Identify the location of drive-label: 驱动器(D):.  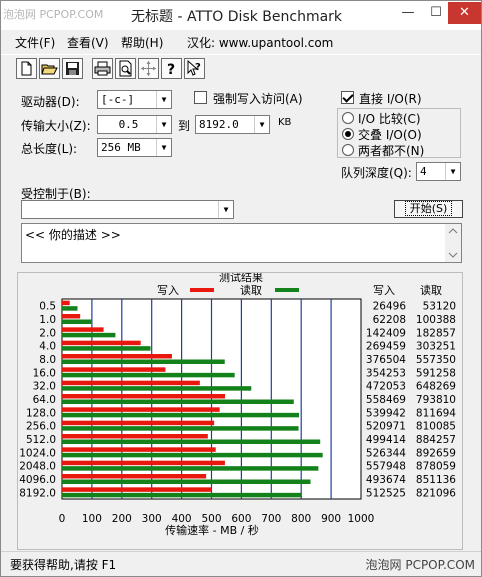
(50, 102).